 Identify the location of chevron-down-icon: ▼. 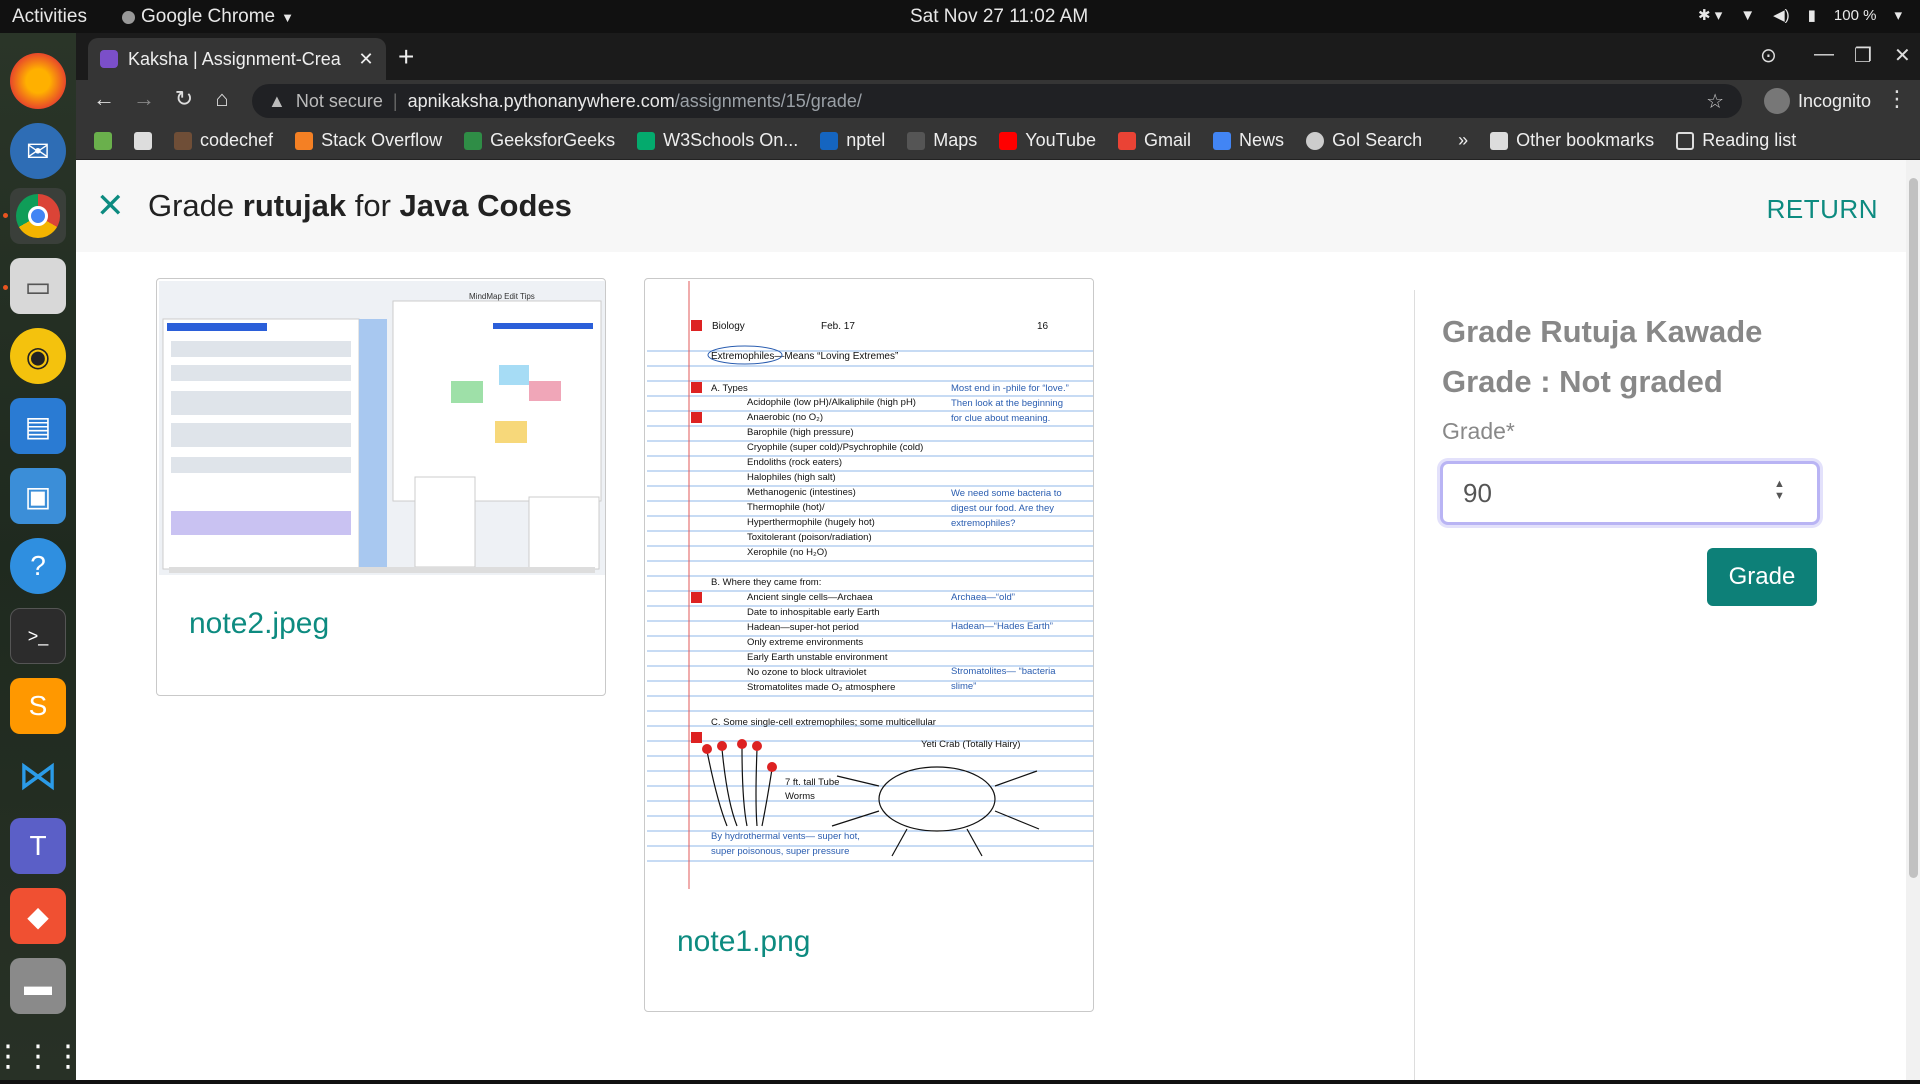
(287, 17).